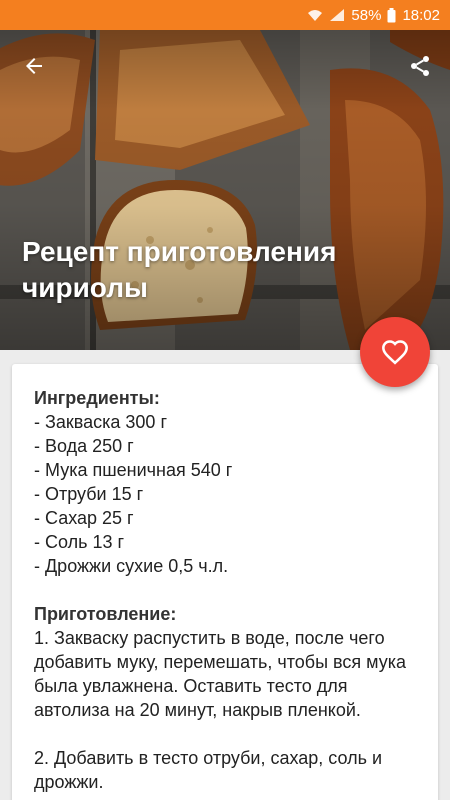 The height and width of the screenshot is (800, 450). I want to click on battery-percent: 58%, so click(366, 15).